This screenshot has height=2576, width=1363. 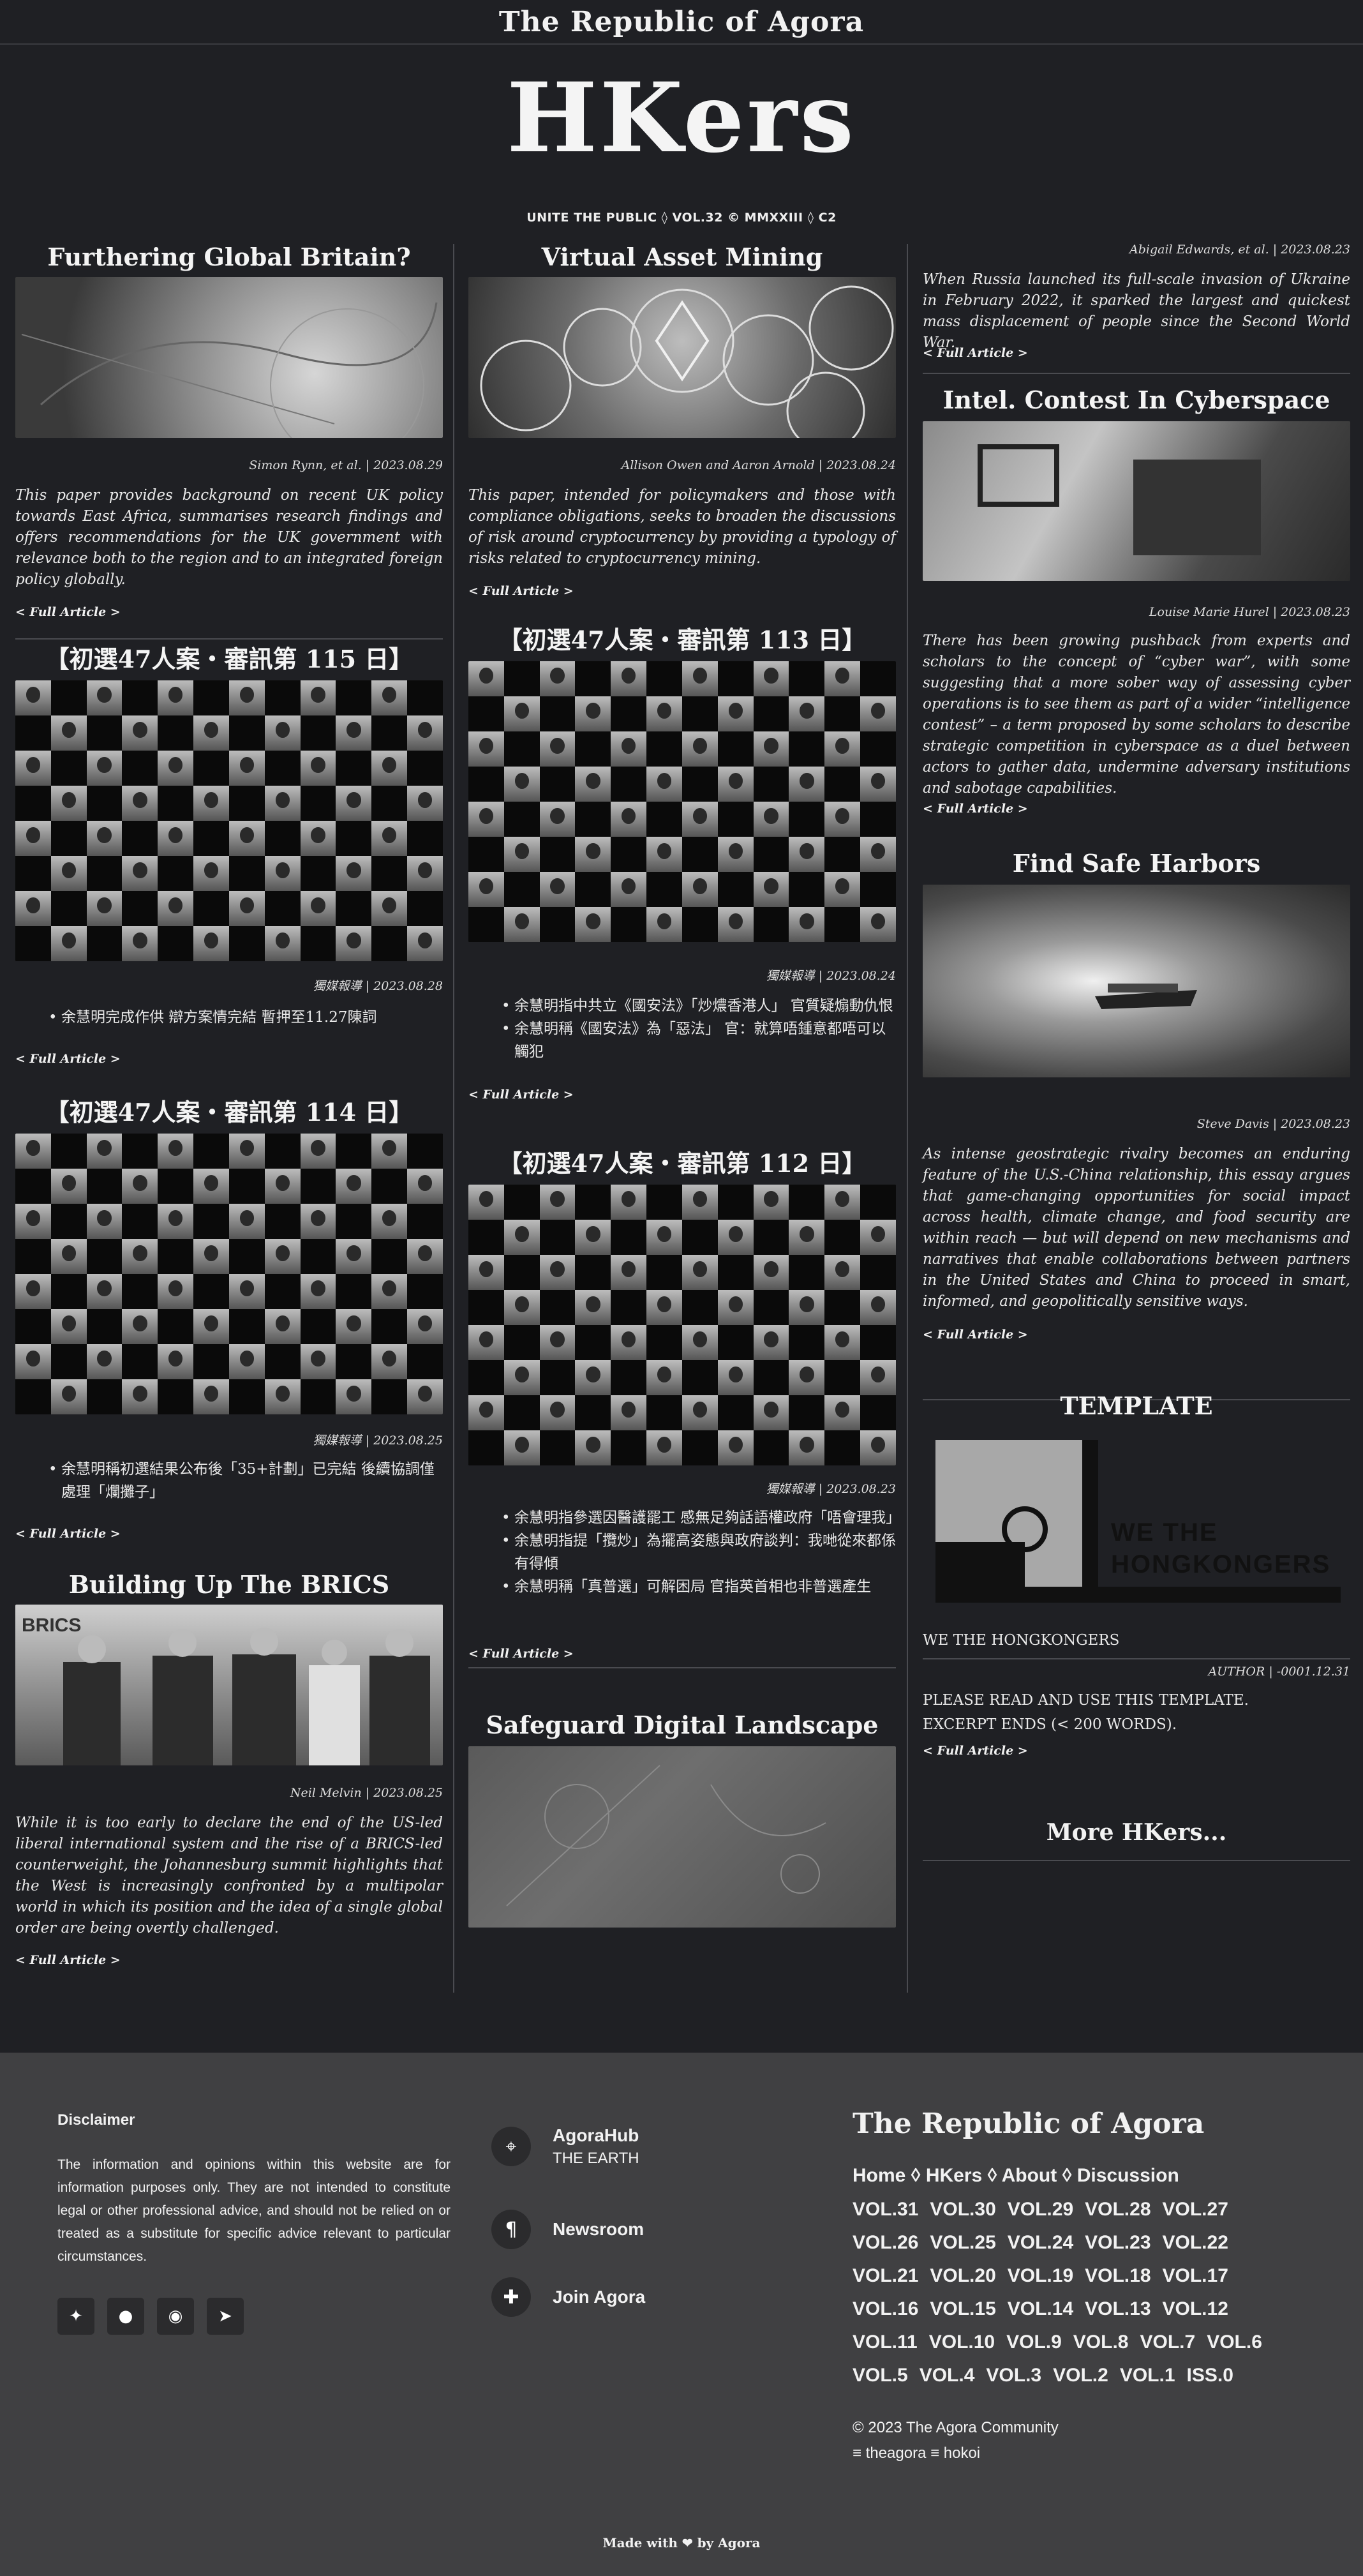 I want to click on volume-link: VOL.9, so click(x=1034, y=2342).